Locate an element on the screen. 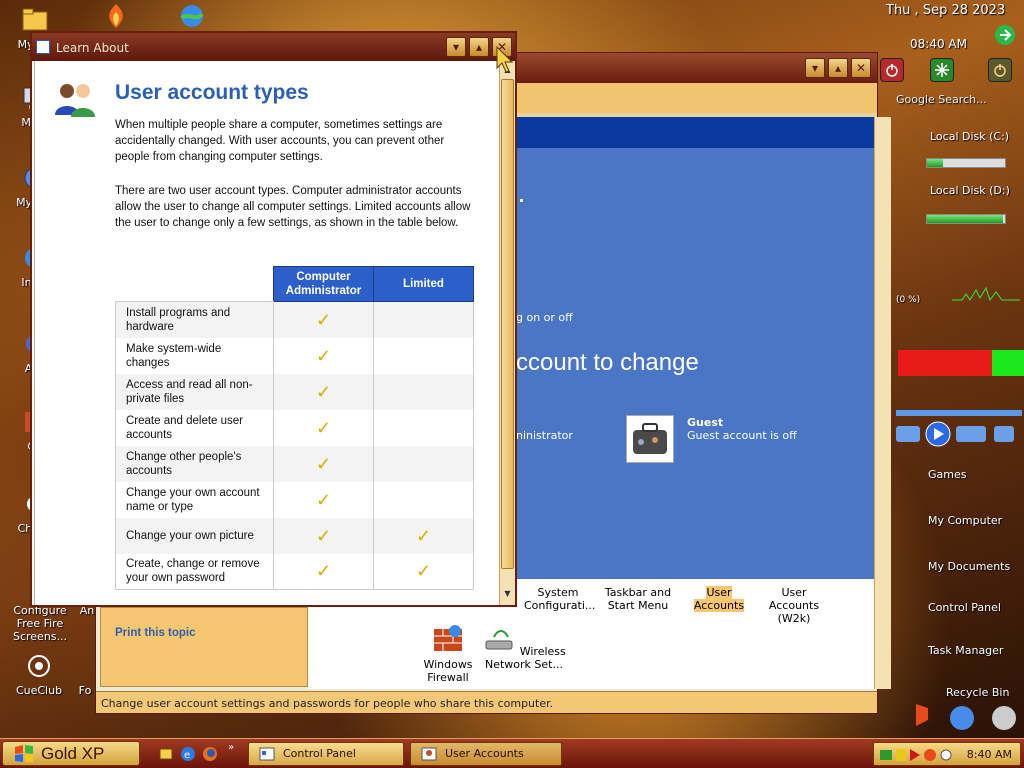 This screenshot has height=768, width=1024. system-tray: 8:40 AM is located at coordinates (947, 754).